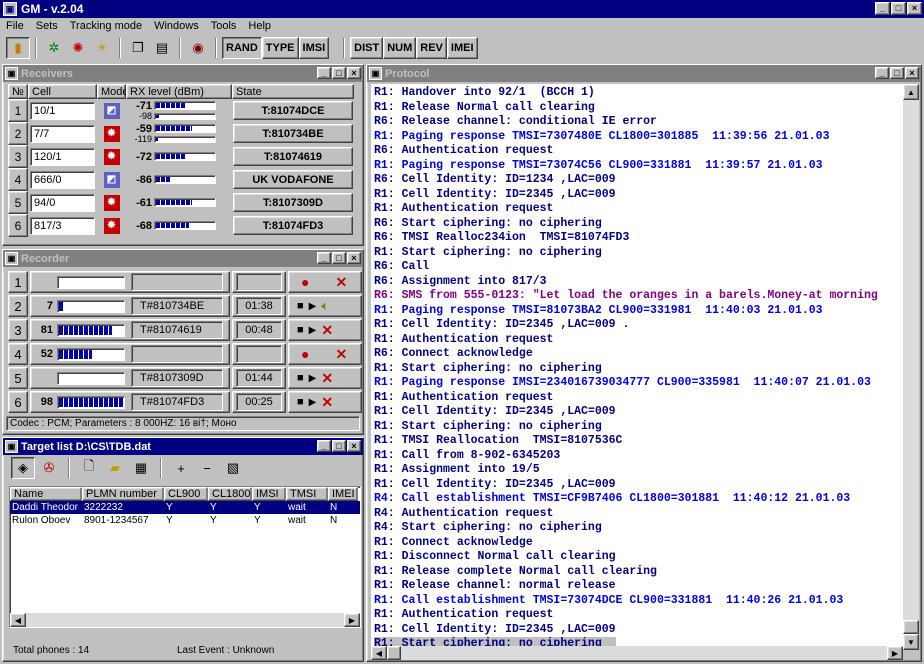  I want to click on cell-input: 120/1, so click(62, 156).